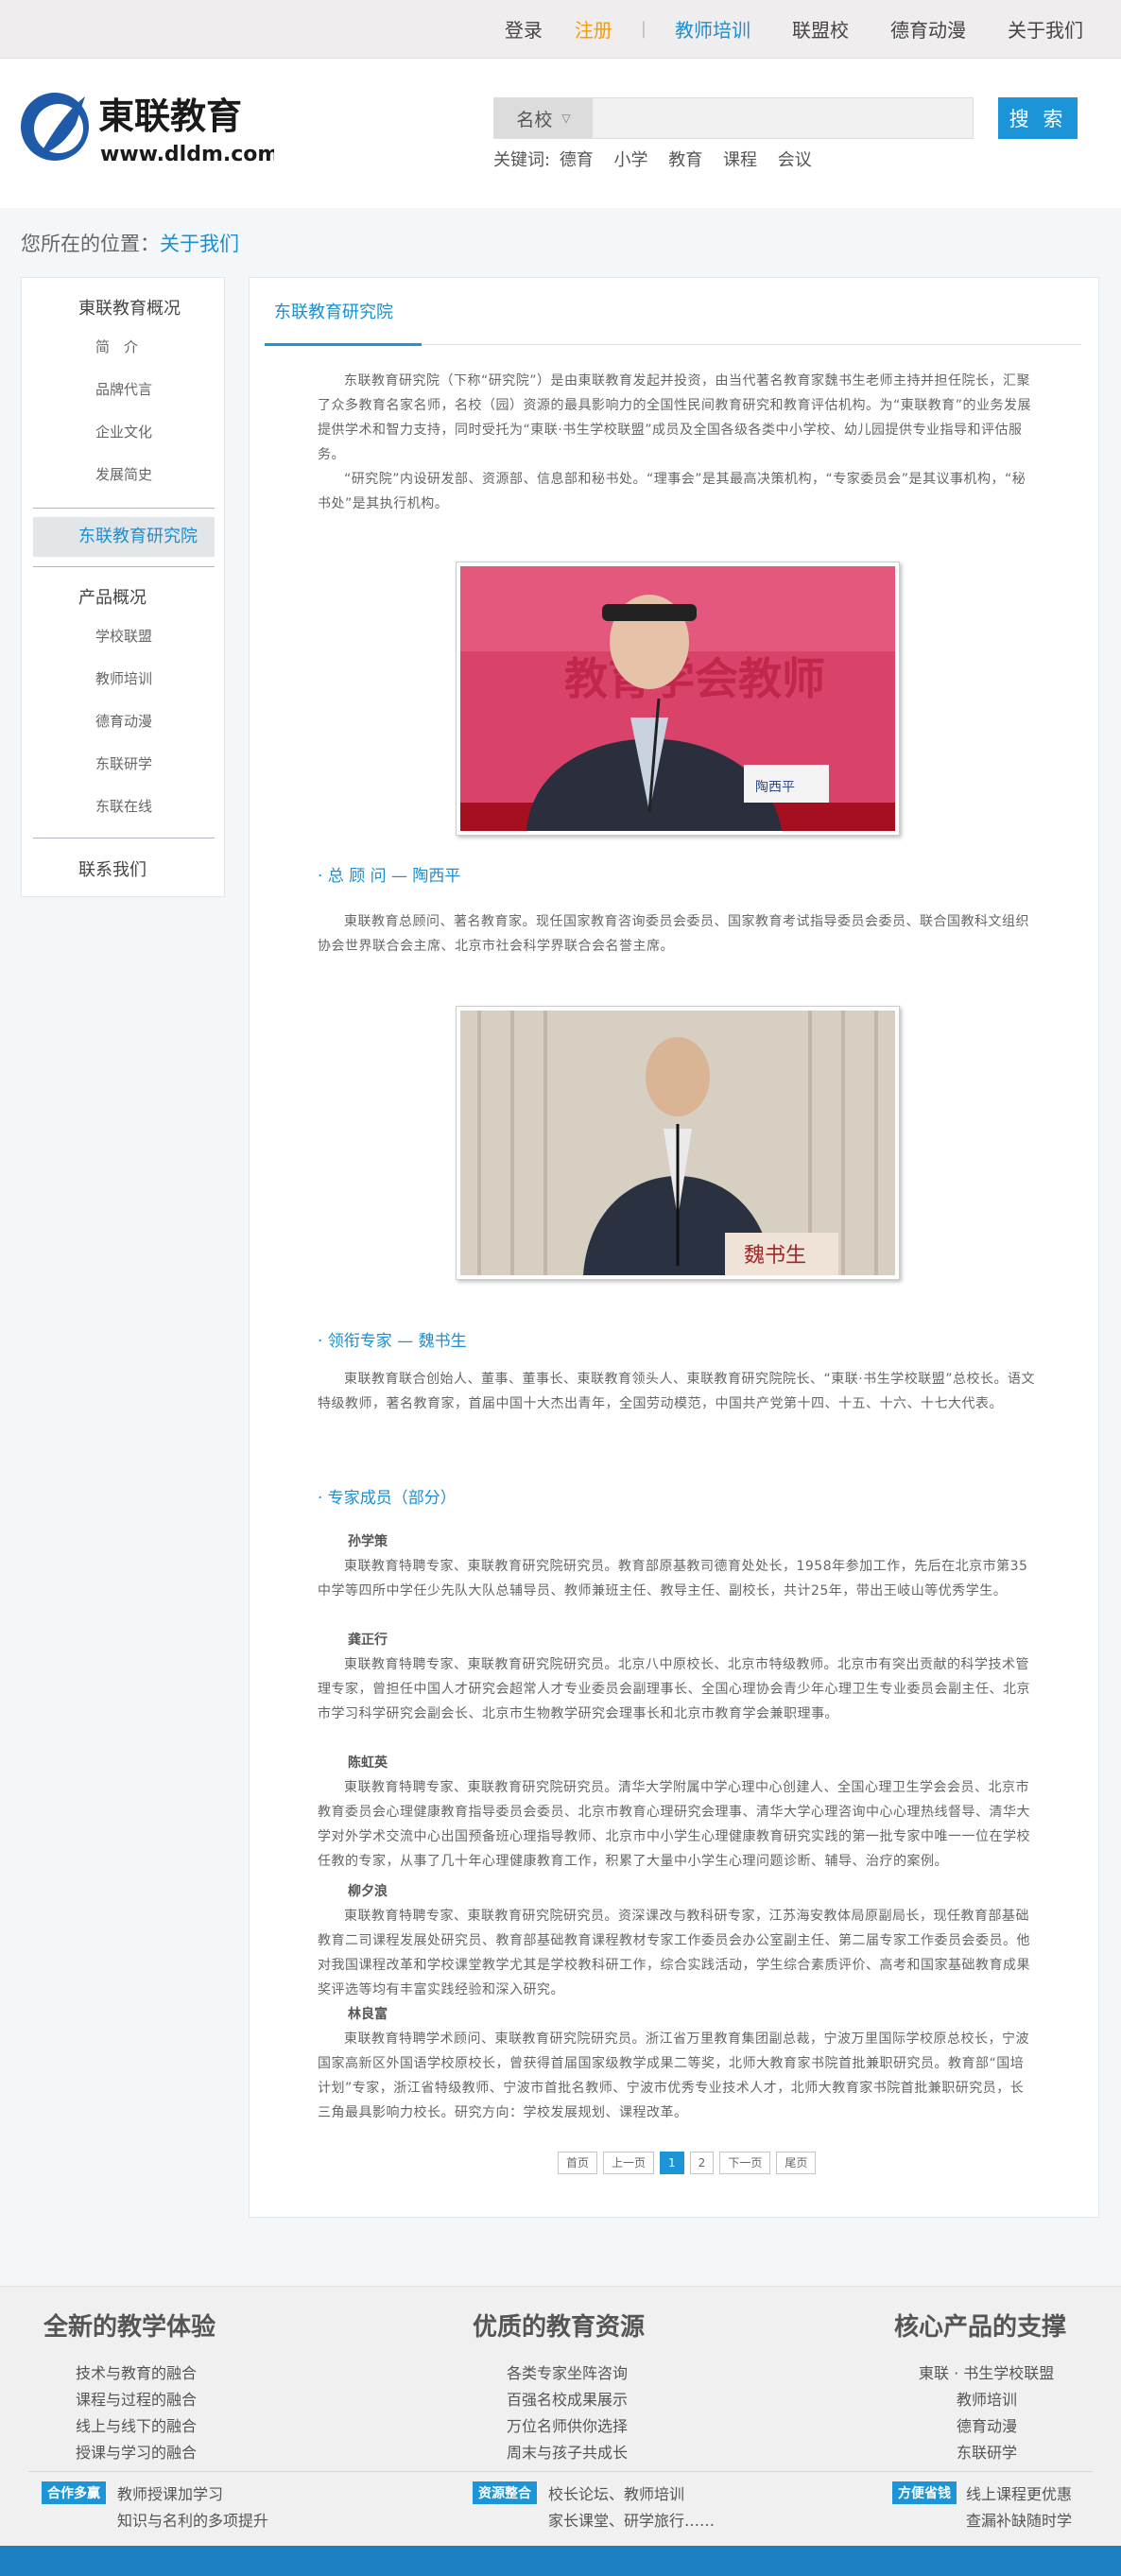  I want to click on site-logo: 東联教育 www.dldm.com, so click(149, 129).